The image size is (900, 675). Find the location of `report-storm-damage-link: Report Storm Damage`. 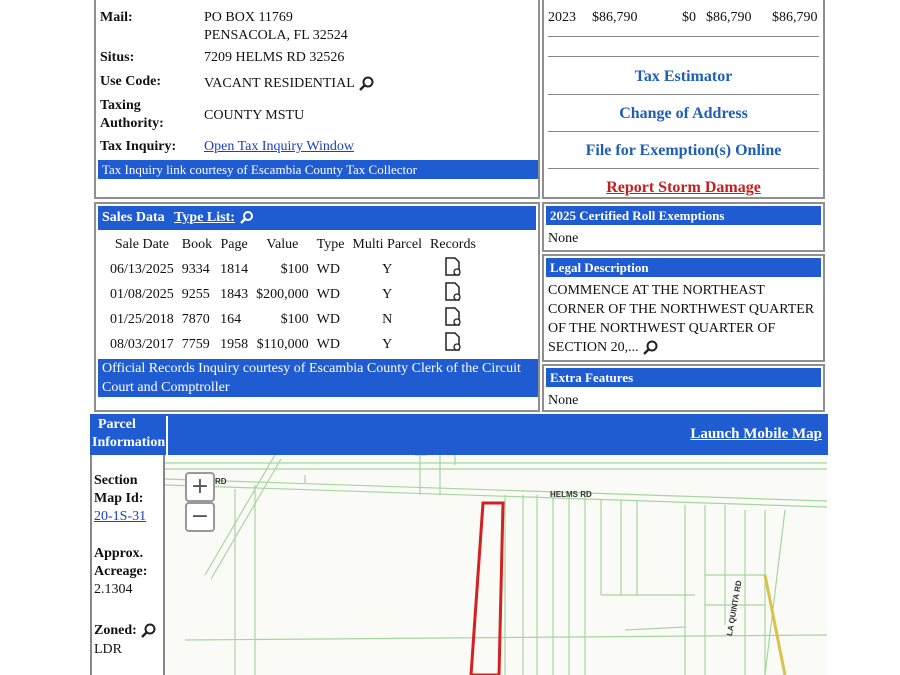

report-storm-damage-link: Report Storm Damage is located at coordinates (683, 183).